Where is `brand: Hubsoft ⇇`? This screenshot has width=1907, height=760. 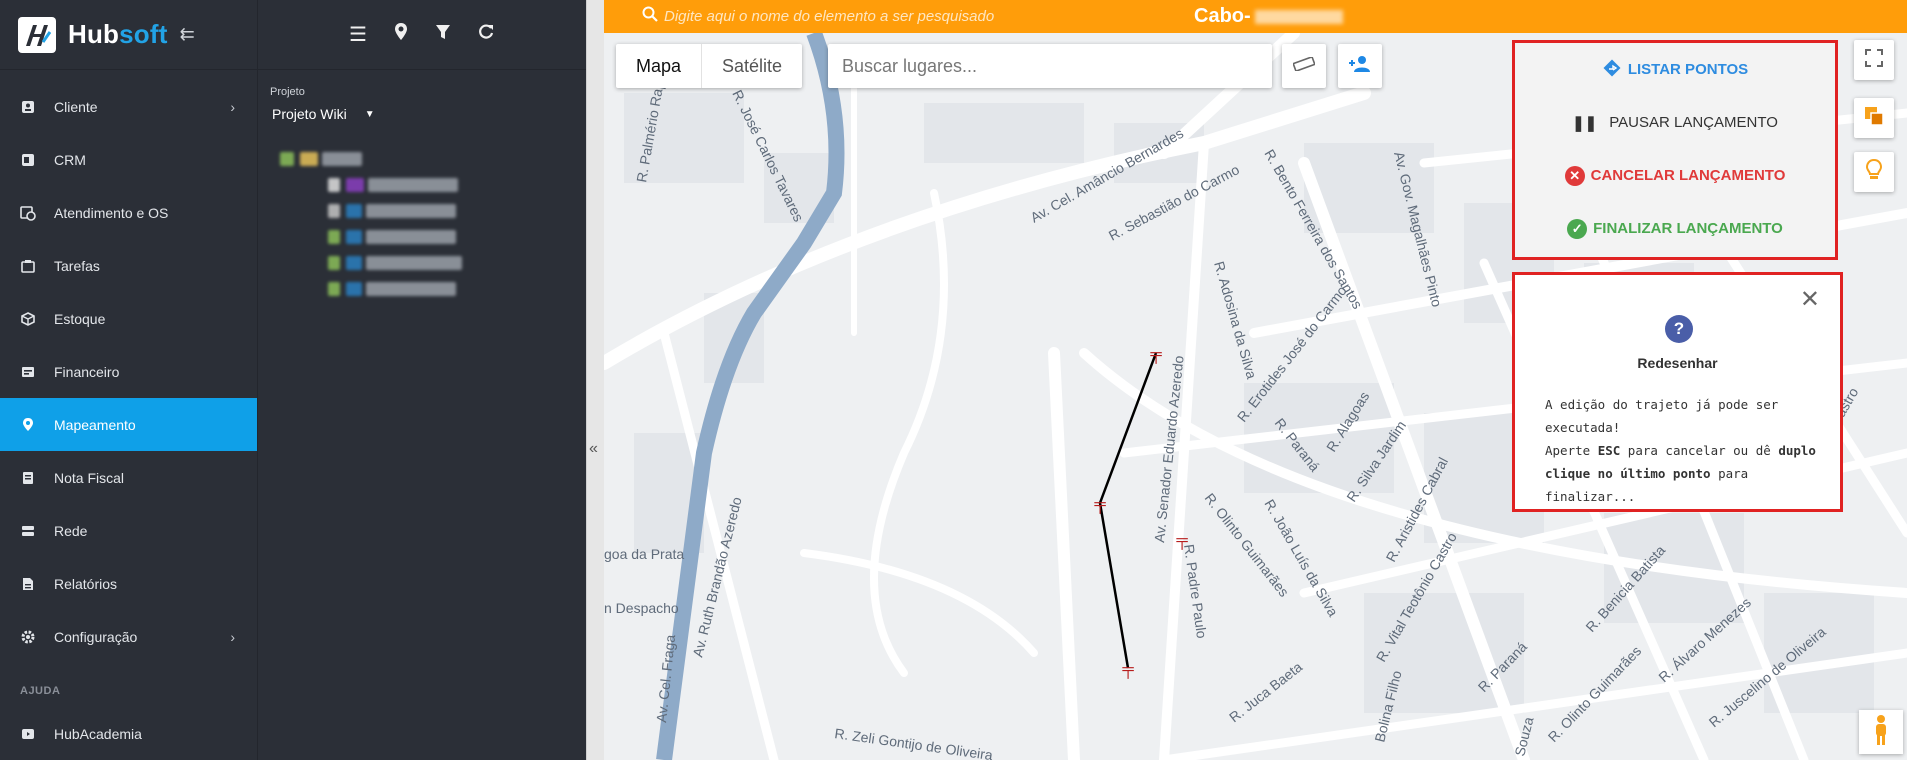 brand: Hubsoft ⇇ is located at coordinates (128, 35).